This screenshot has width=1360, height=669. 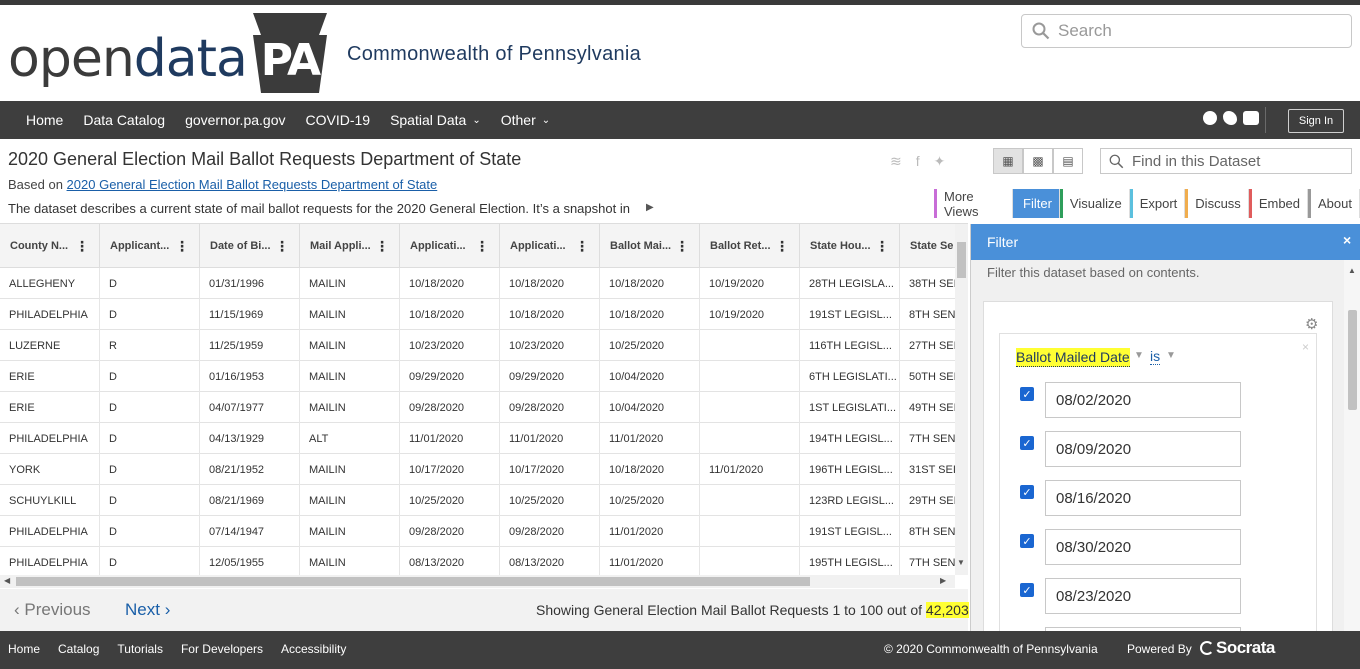 I want to click on filter-pane-scrollbar: ▲, so click(x=1352, y=445).